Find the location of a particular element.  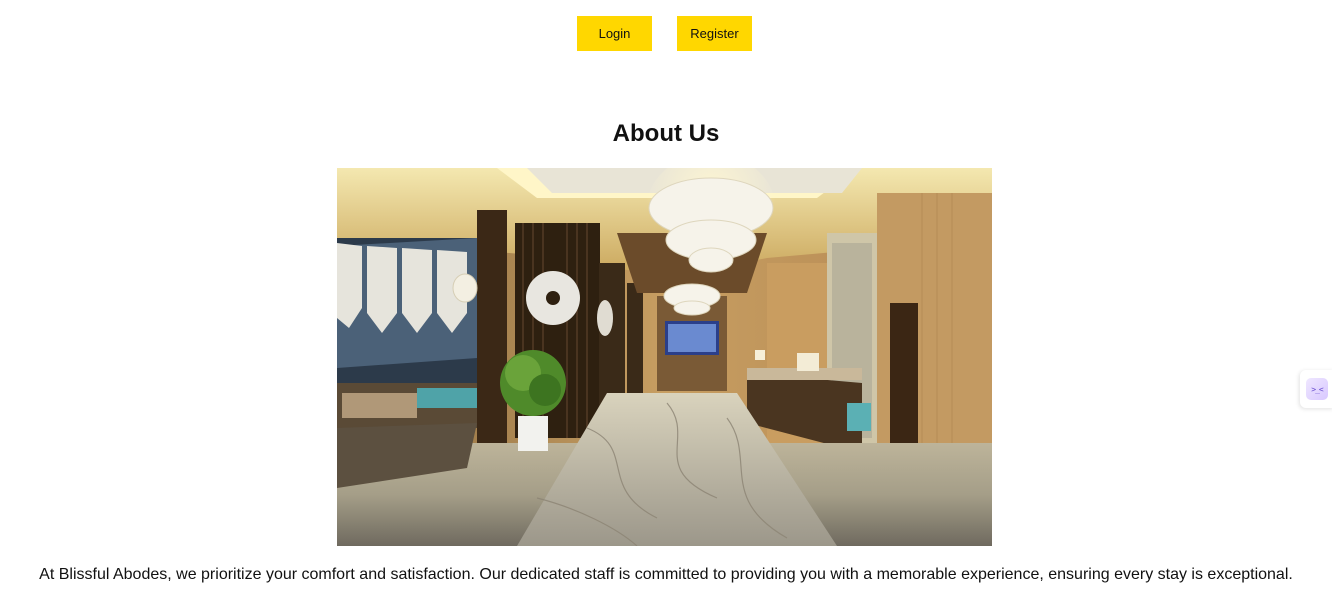

side-assistant-widget: >_< is located at coordinates (1316, 389).